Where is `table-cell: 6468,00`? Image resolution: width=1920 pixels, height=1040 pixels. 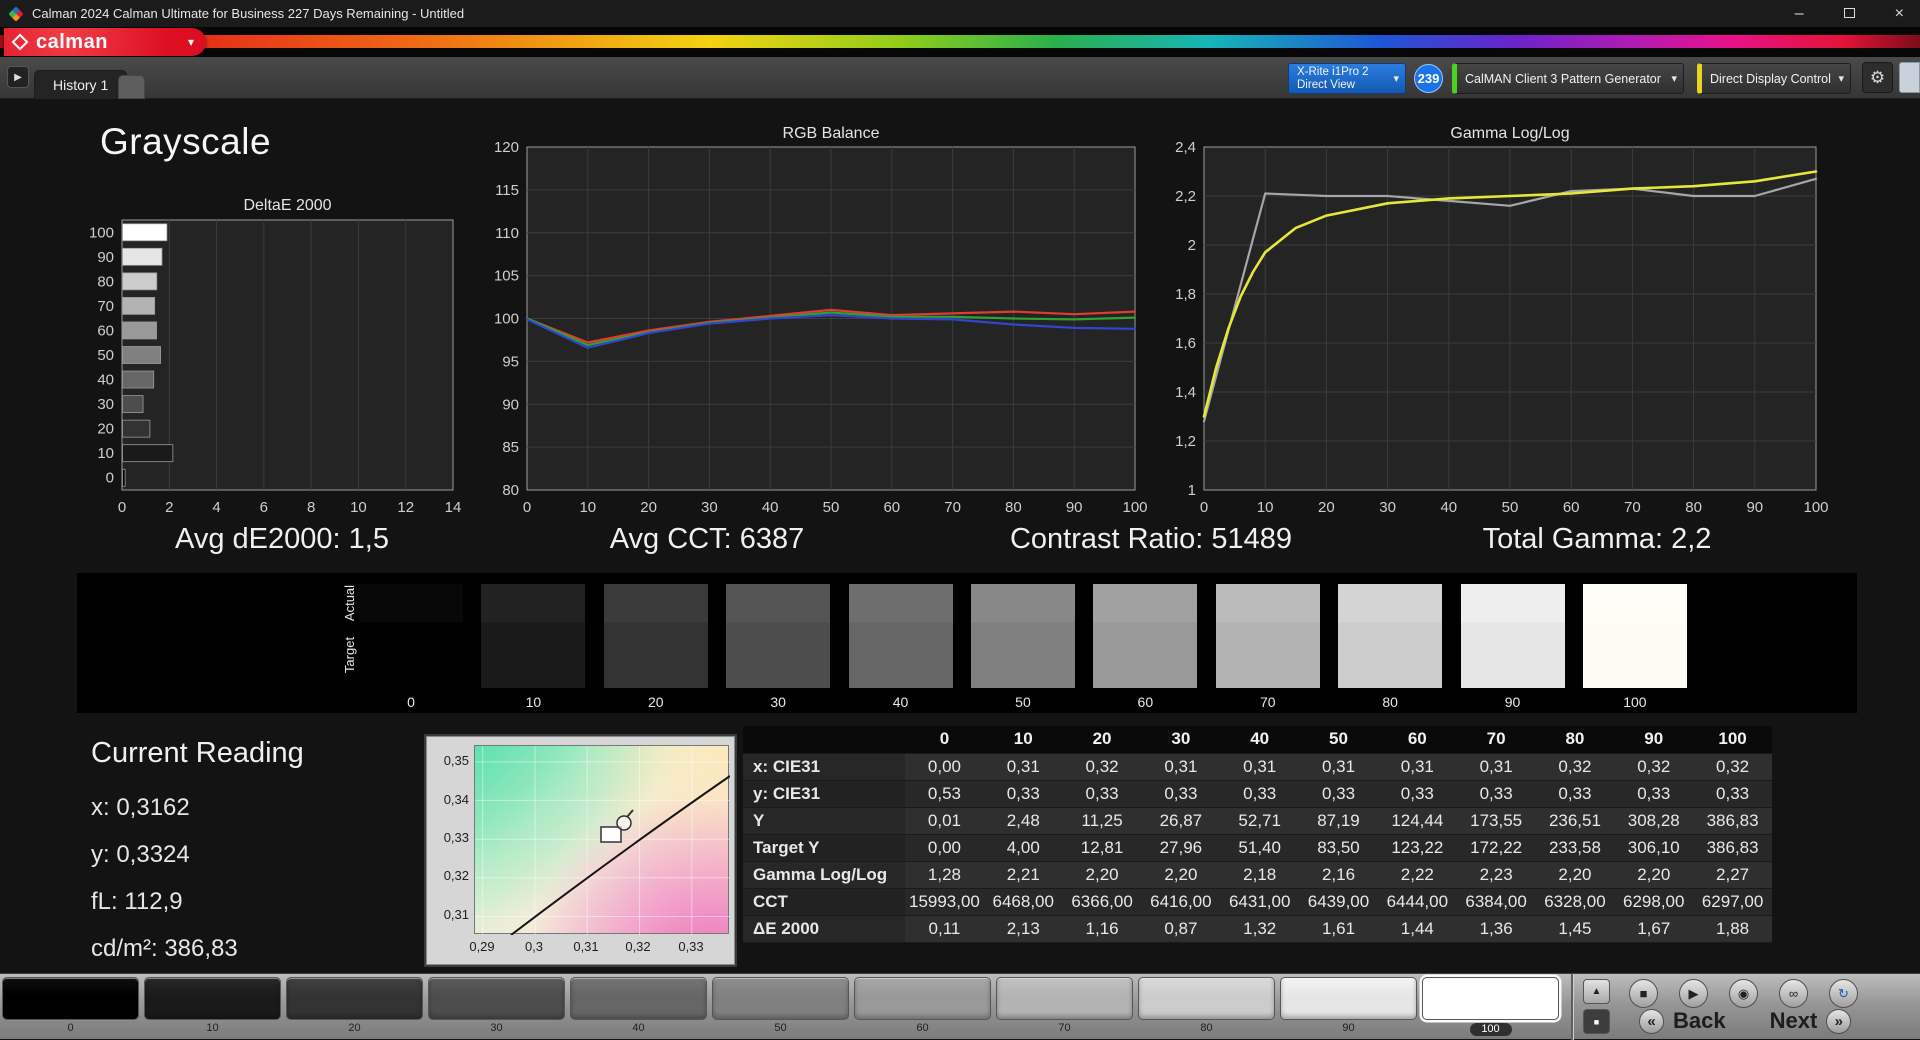
table-cell: 6468,00 is located at coordinates (1023, 902).